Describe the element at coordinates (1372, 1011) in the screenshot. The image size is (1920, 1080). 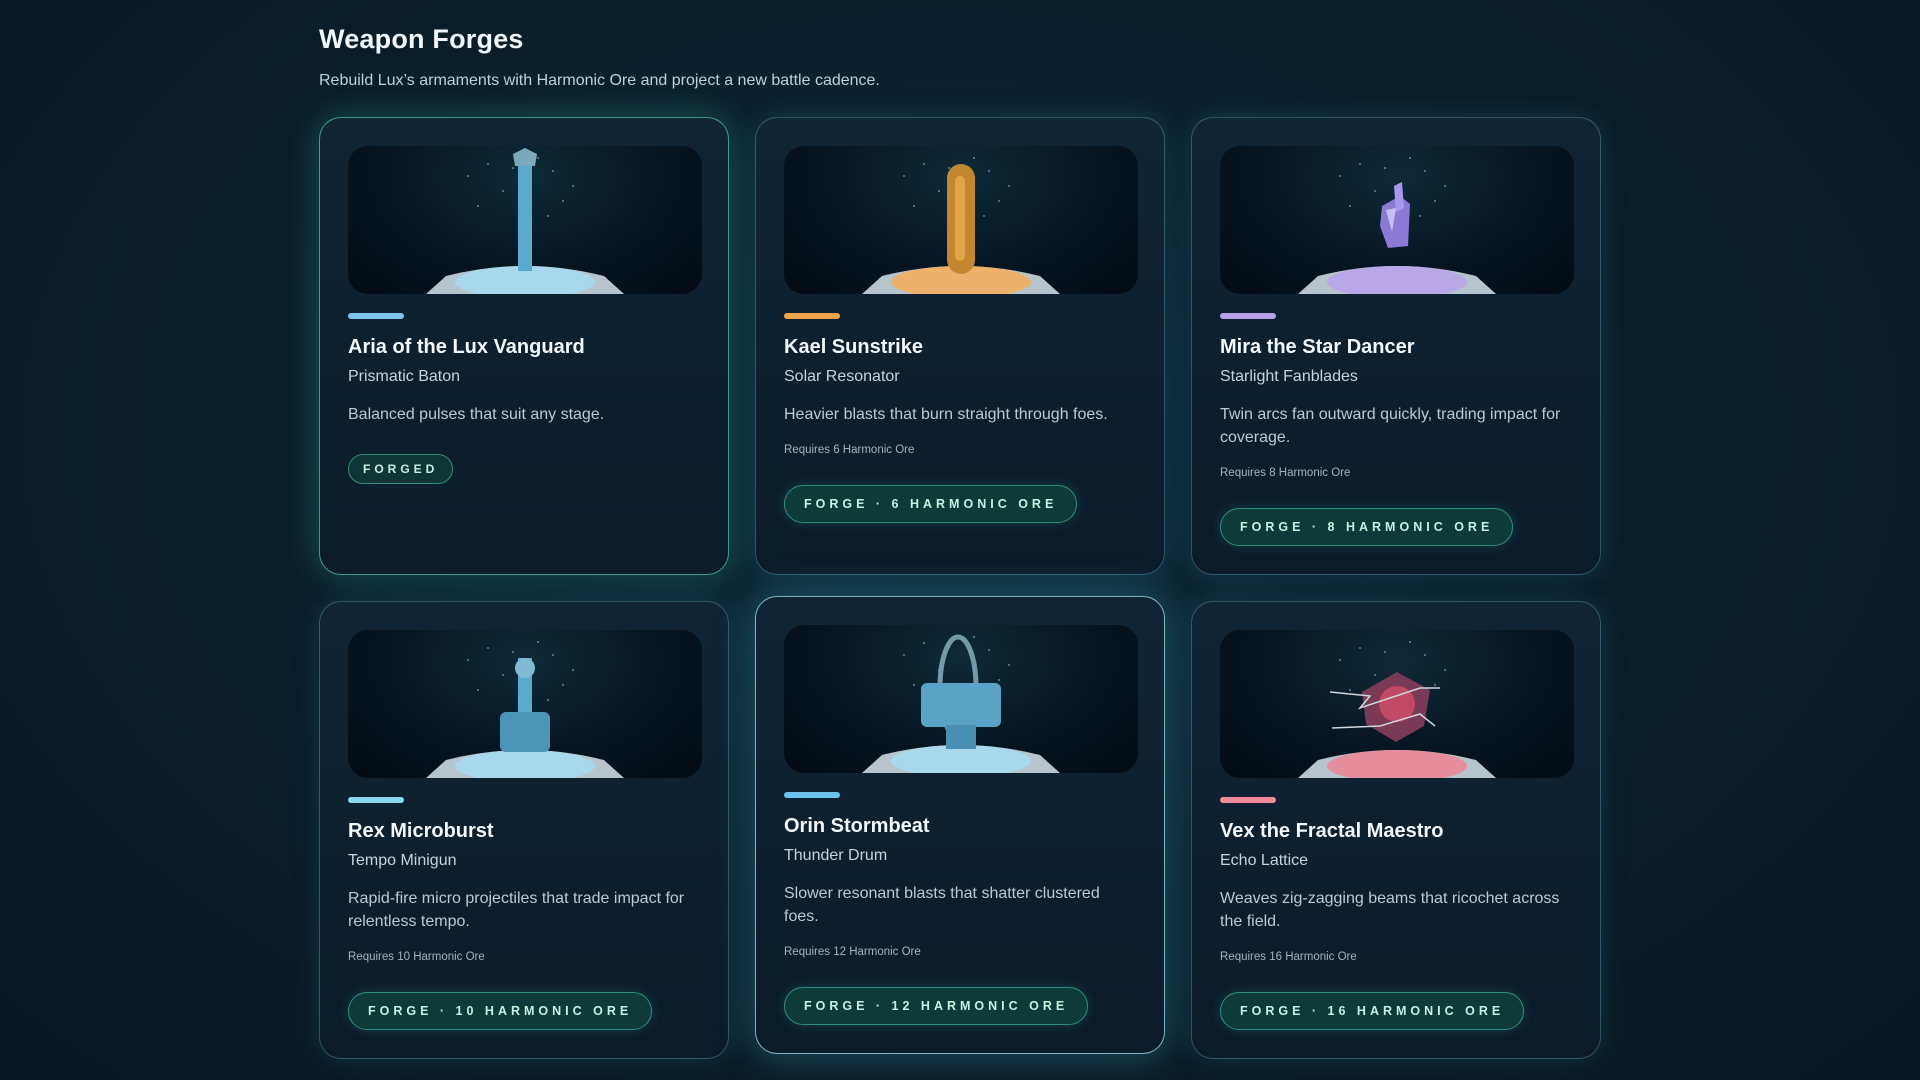
I see `forge-button: FORGE · 16 HARMONIC ORE` at that location.